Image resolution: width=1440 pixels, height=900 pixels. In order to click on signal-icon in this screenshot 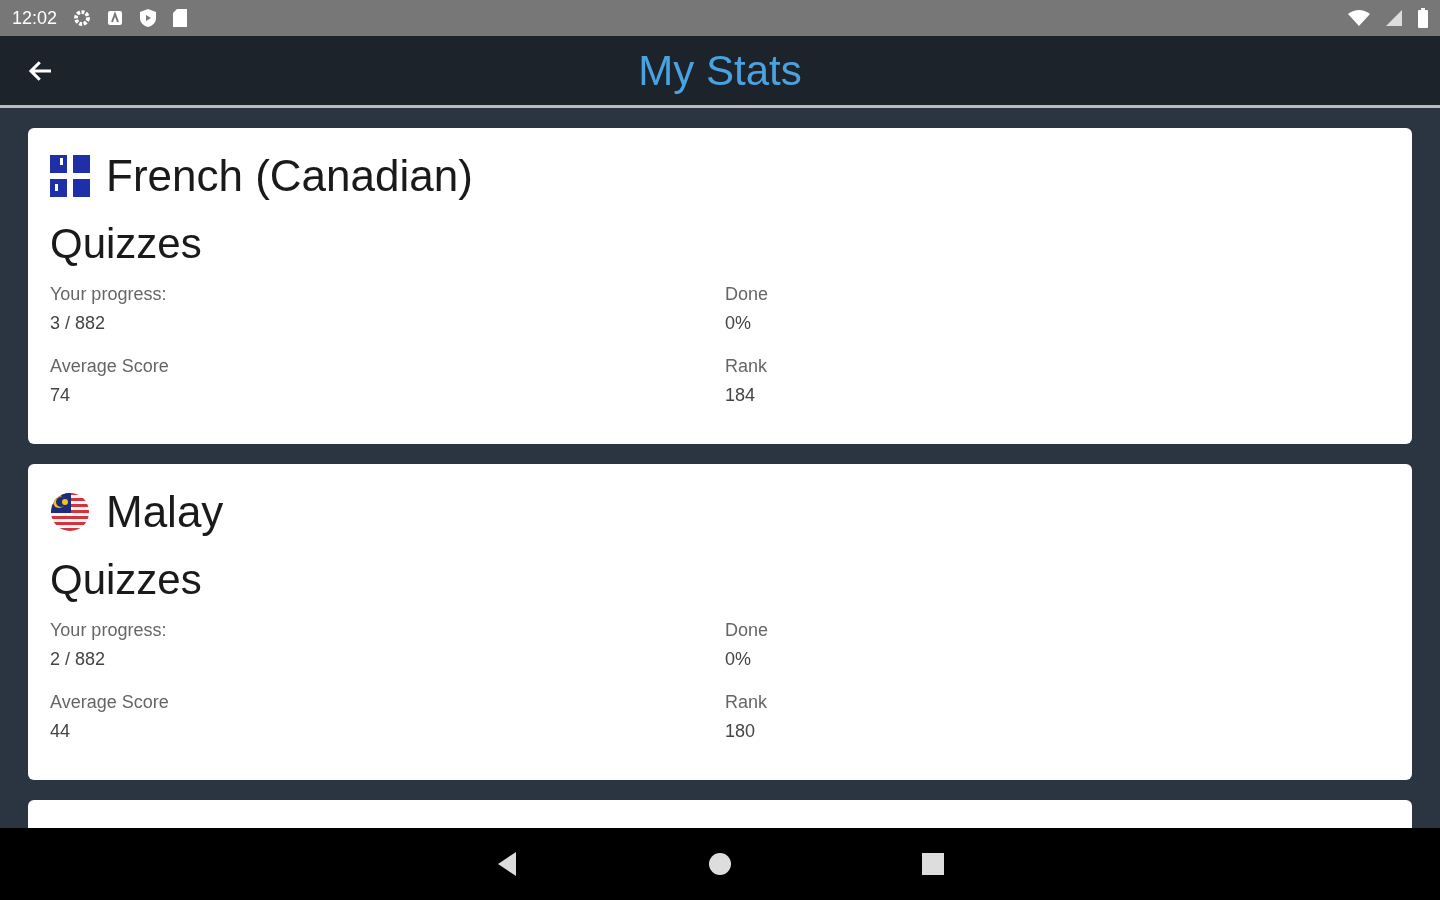, I will do `click(1394, 18)`.